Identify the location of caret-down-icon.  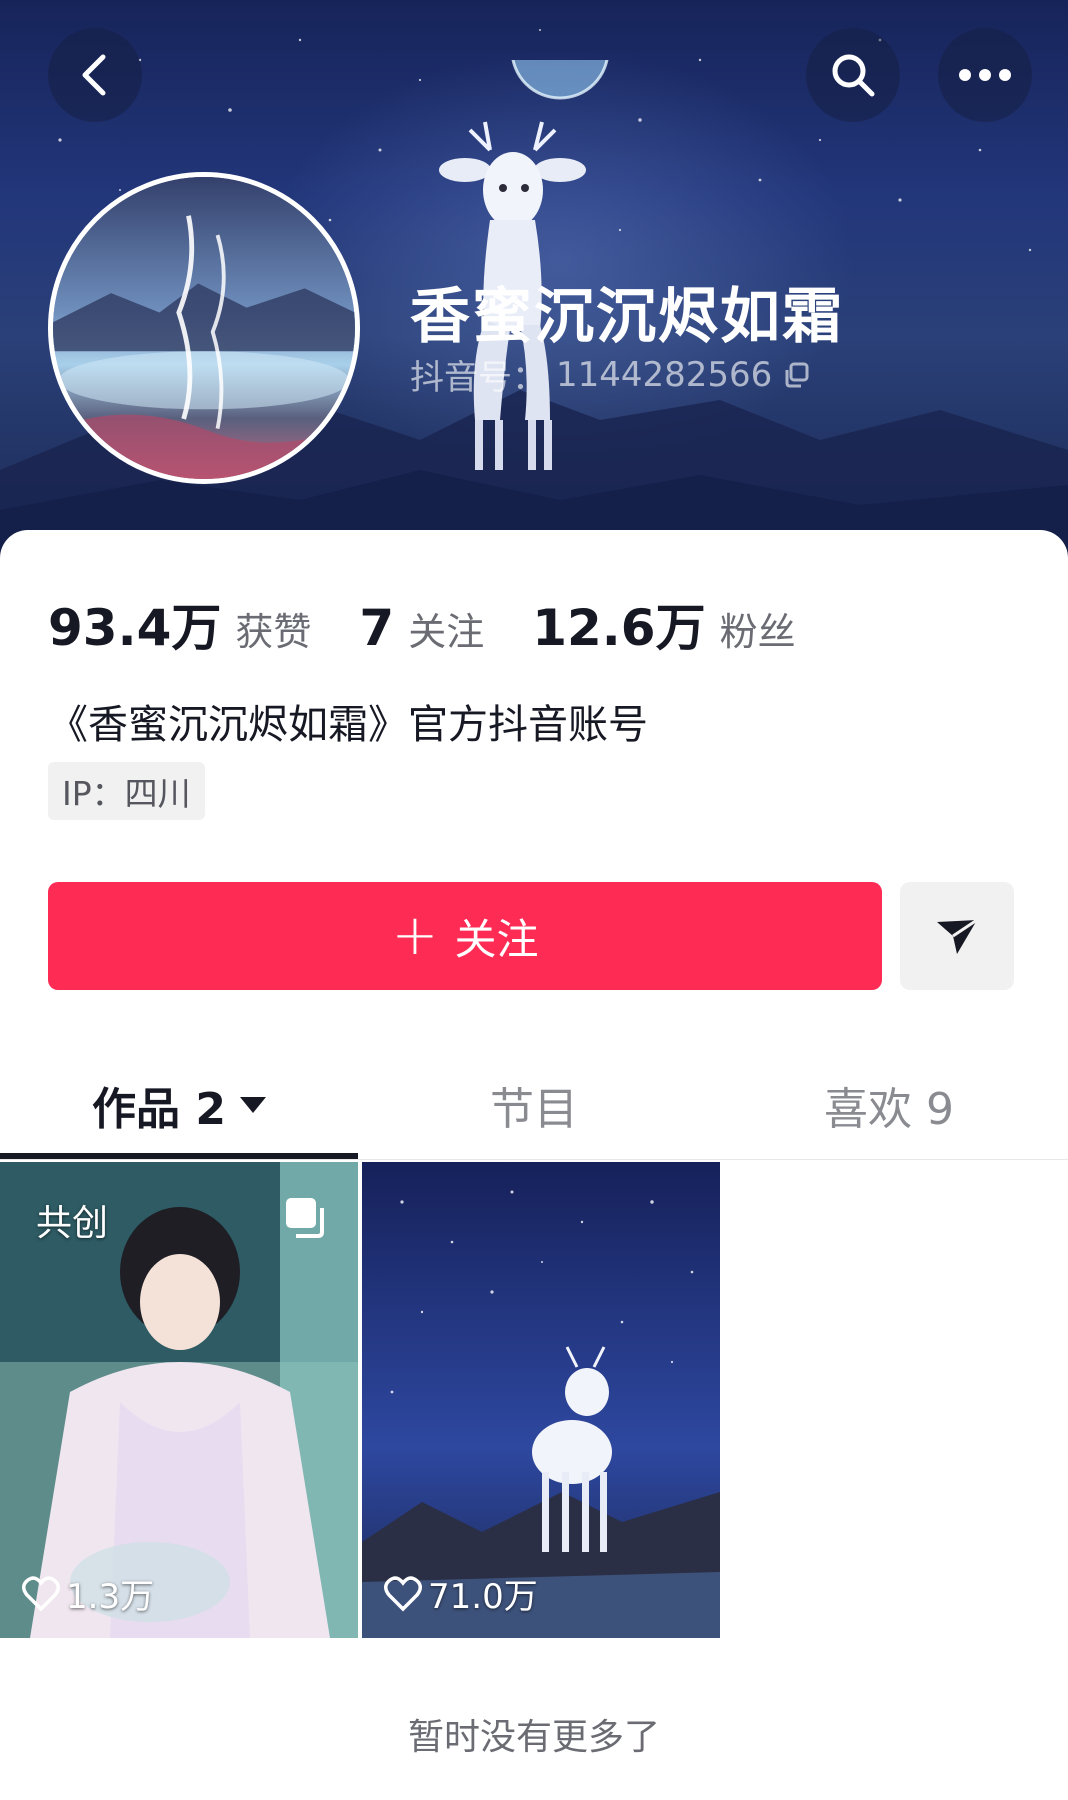
(252, 1105).